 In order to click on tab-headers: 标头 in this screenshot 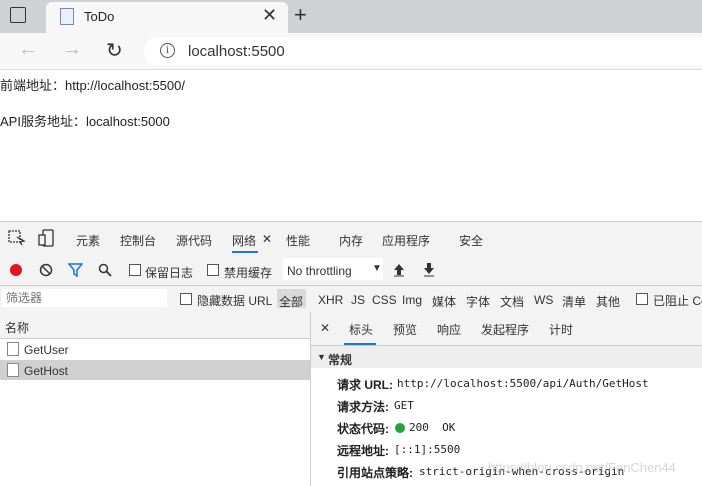, I will do `click(361, 329)`.